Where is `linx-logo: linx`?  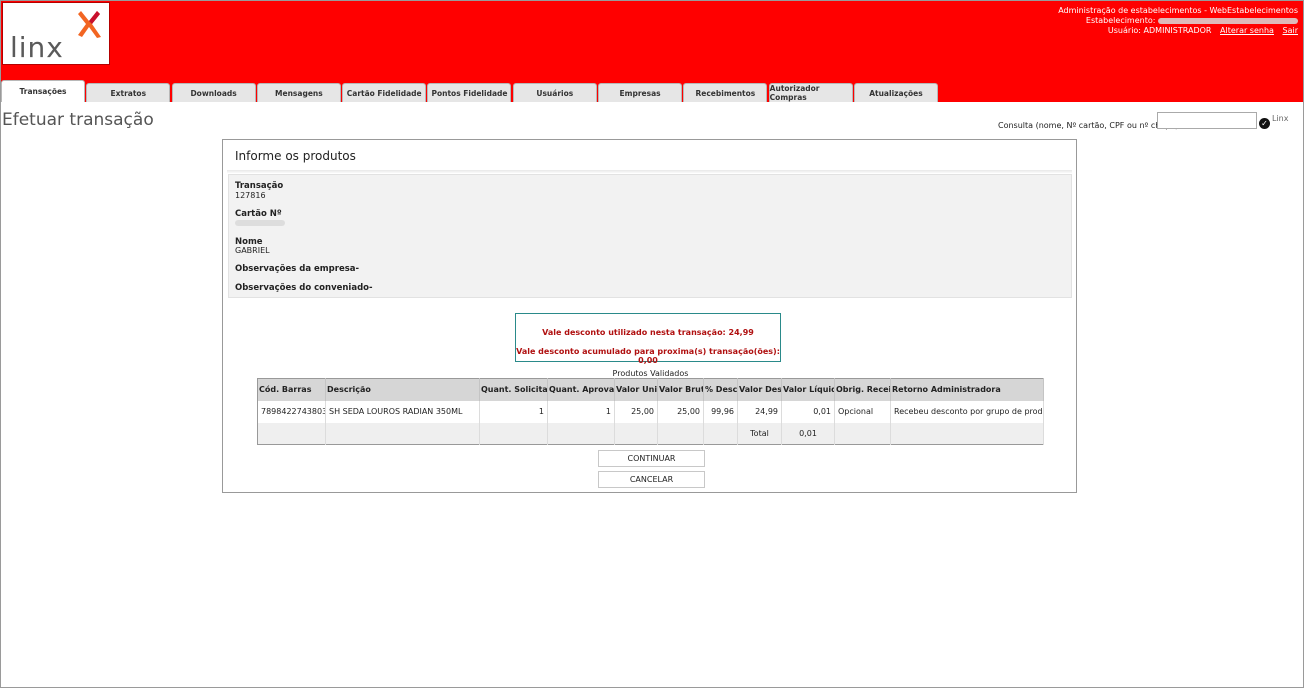
linx-logo: linx is located at coordinates (56, 33).